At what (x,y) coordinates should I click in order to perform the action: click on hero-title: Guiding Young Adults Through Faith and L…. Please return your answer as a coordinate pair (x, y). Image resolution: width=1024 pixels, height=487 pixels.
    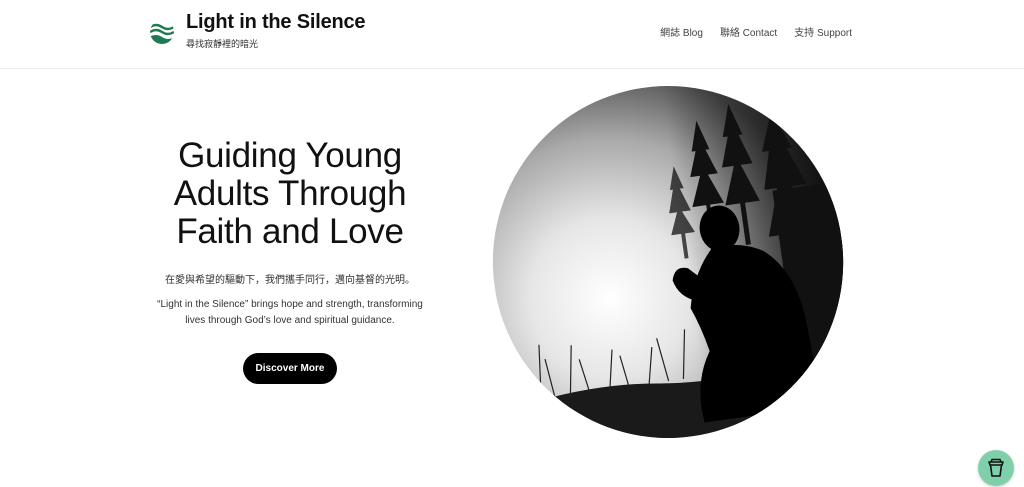
    Looking at the image, I should click on (290, 194).